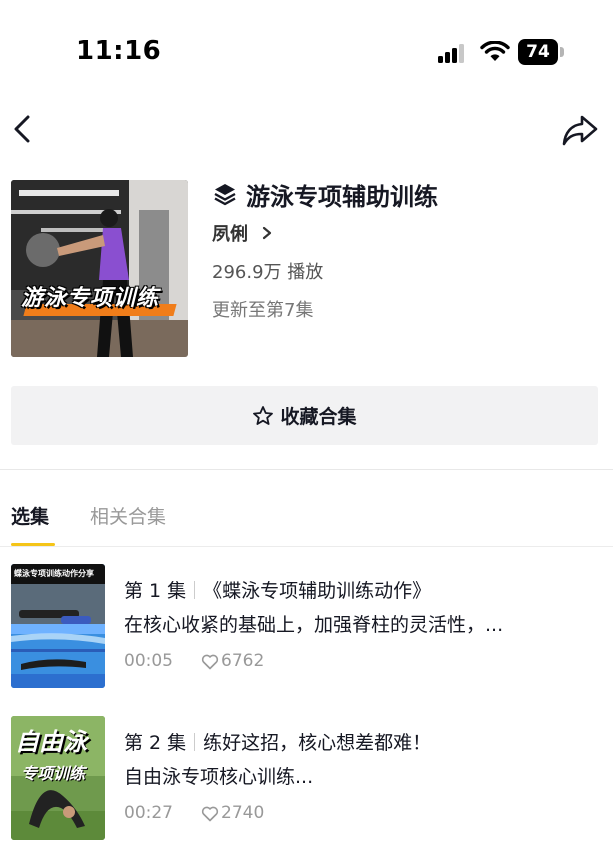  Describe the element at coordinates (317, 743) in the screenshot. I see `episode-title: 练好这招，核心想差都难！` at that location.